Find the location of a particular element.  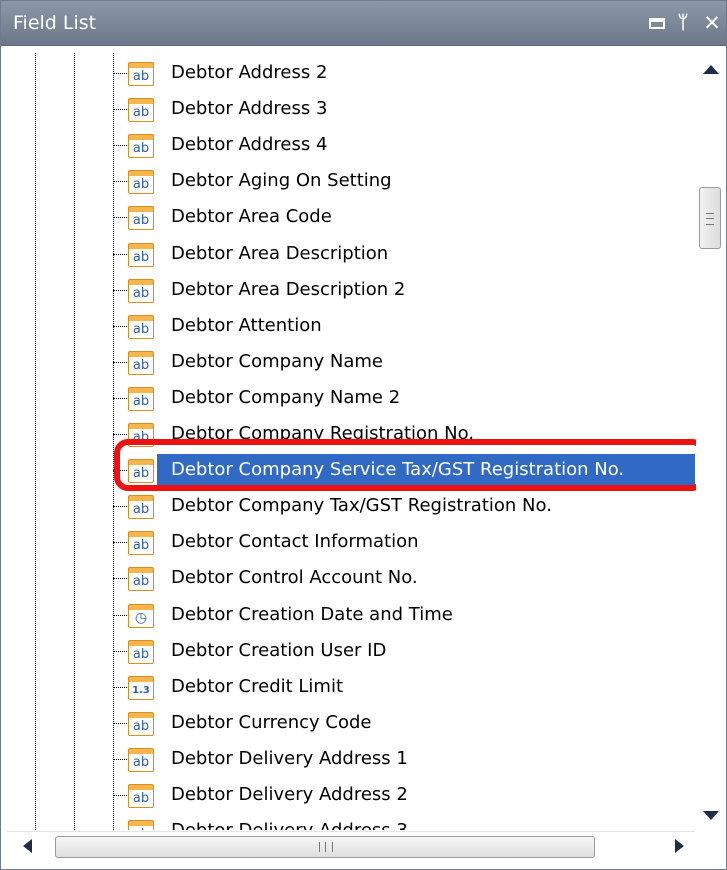

numeric-field-icon: 1.3 is located at coordinates (141, 687).